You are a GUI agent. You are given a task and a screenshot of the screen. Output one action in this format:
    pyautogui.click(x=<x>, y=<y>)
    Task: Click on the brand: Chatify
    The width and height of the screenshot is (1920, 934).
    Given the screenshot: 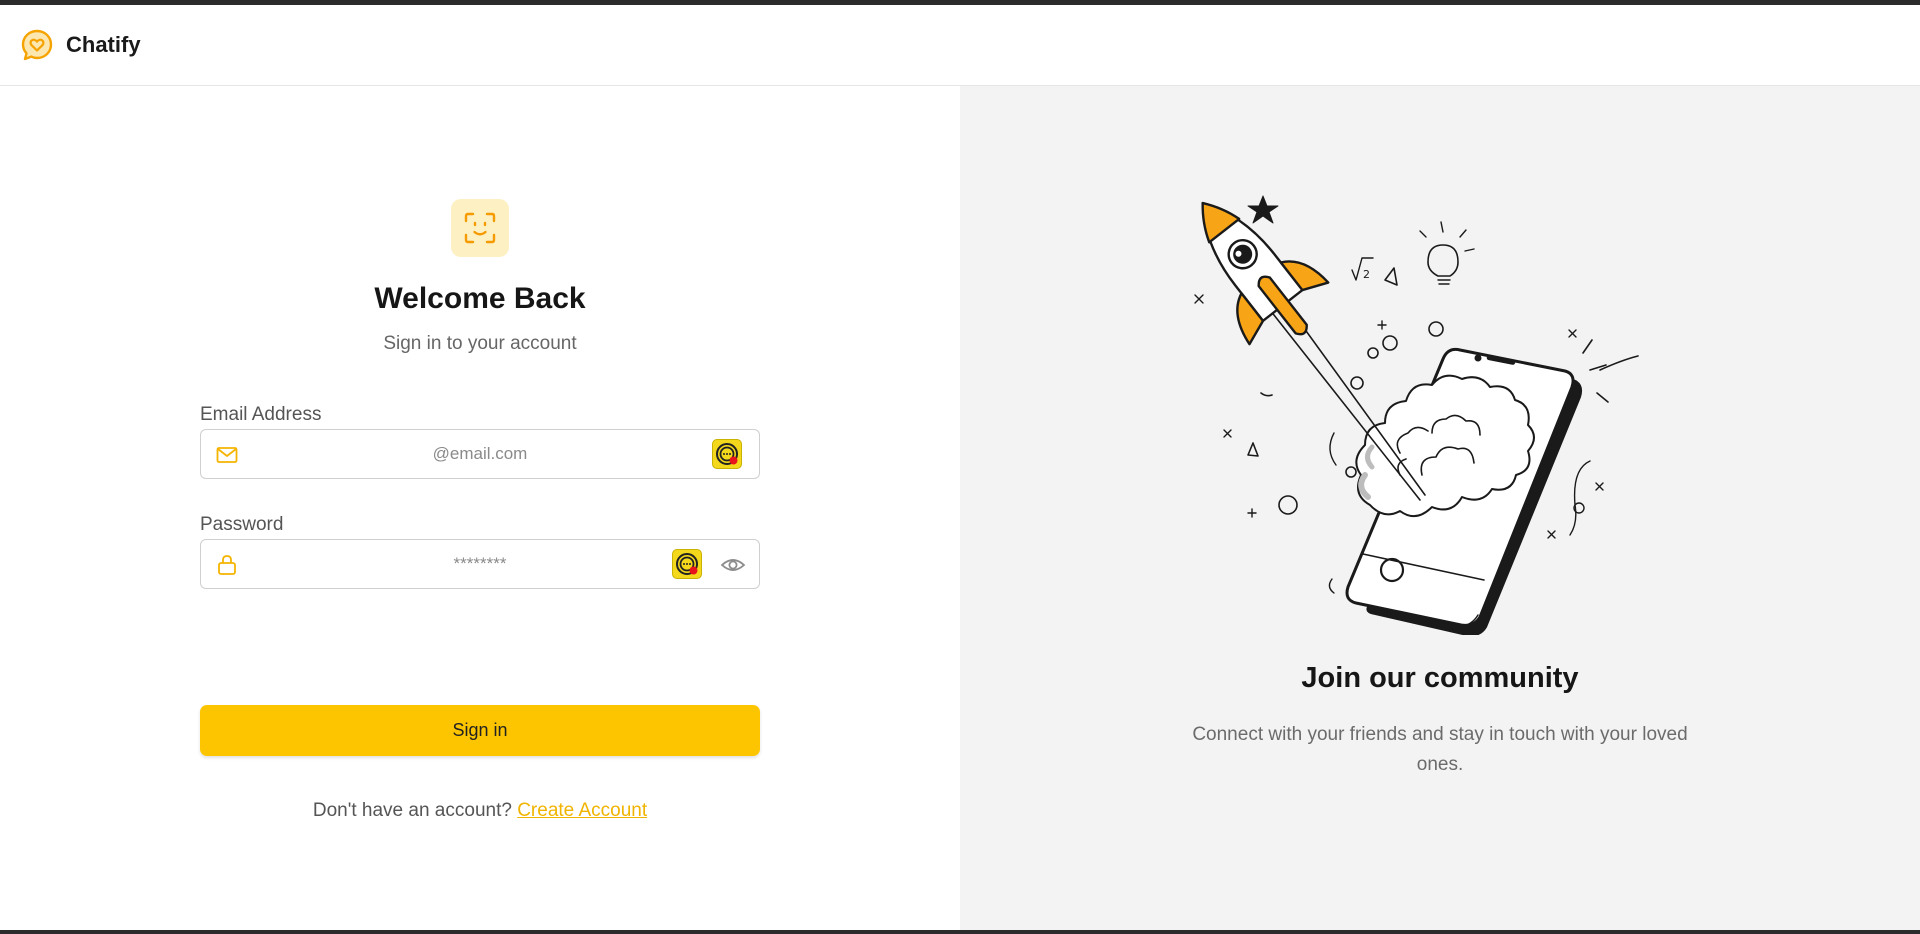 What is the action you would take?
    pyautogui.click(x=80, y=45)
    